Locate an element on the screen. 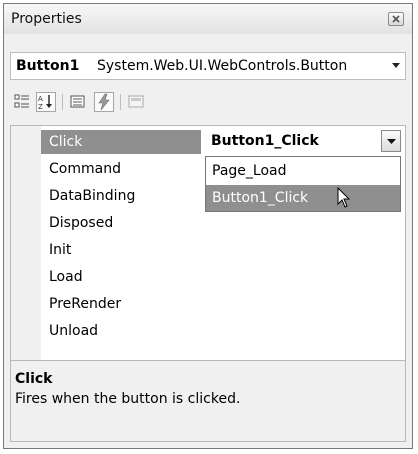 The width and height of the screenshot is (418, 454). close-button is located at coordinates (396, 19).